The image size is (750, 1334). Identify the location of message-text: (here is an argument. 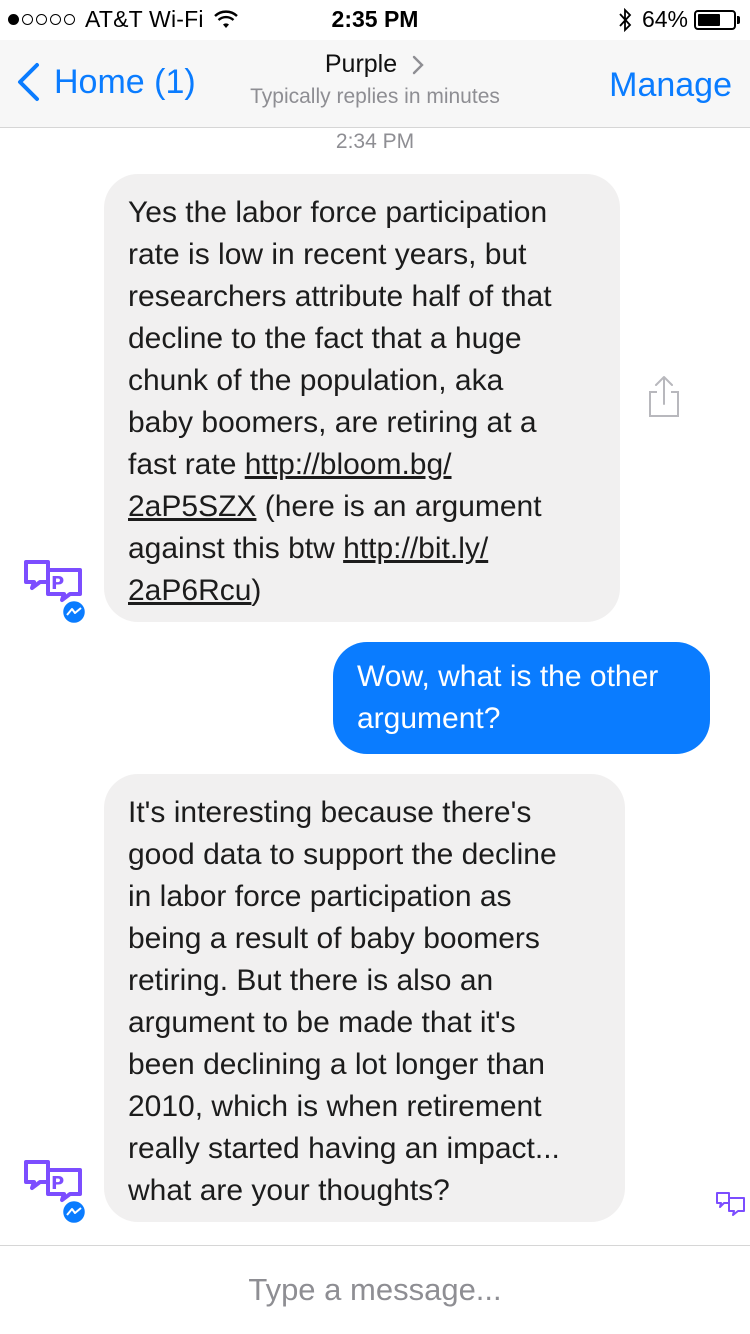
(399, 506).